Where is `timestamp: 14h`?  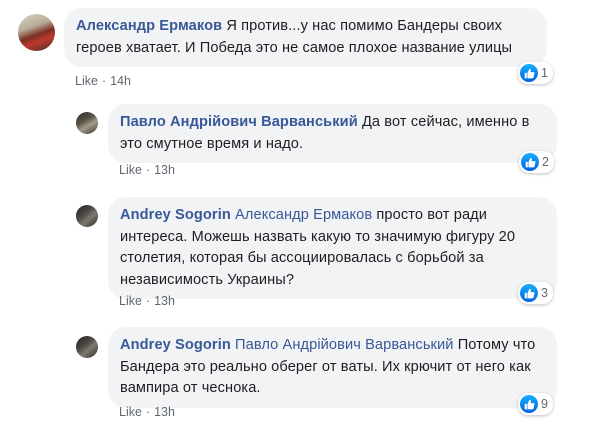
timestamp: 14h is located at coordinates (120, 81).